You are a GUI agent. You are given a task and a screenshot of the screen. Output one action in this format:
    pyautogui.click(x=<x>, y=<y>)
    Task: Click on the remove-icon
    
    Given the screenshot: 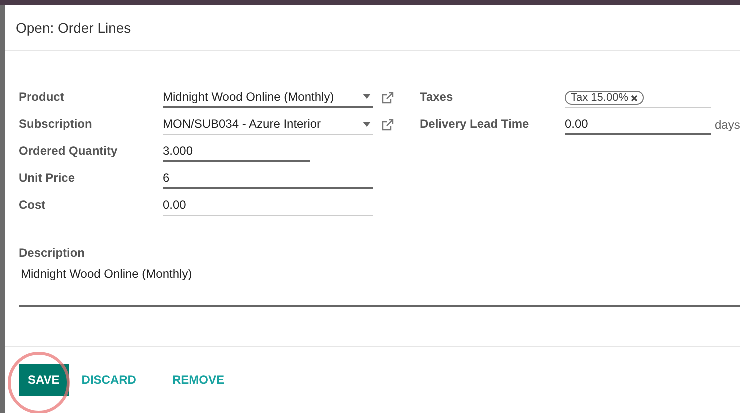 What is the action you would take?
    pyautogui.click(x=634, y=98)
    